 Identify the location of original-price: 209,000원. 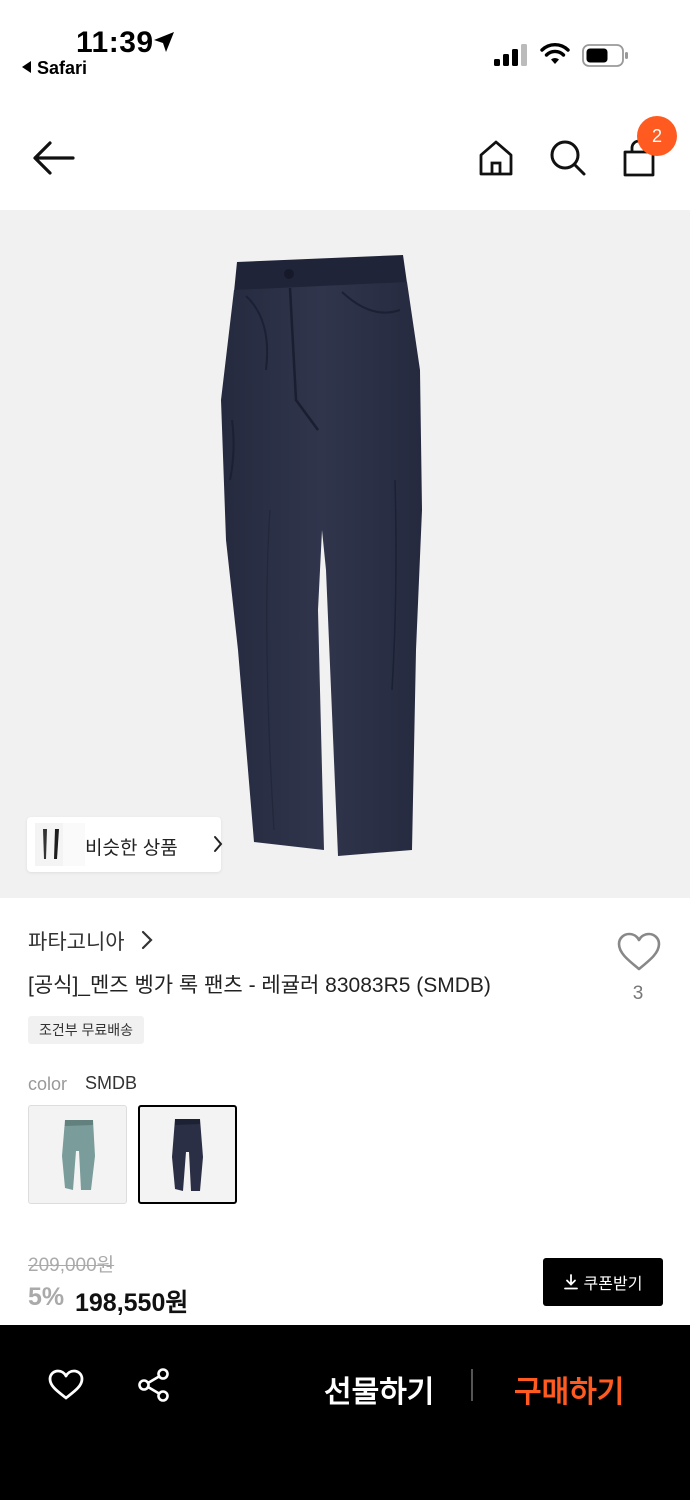
(71, 1265).